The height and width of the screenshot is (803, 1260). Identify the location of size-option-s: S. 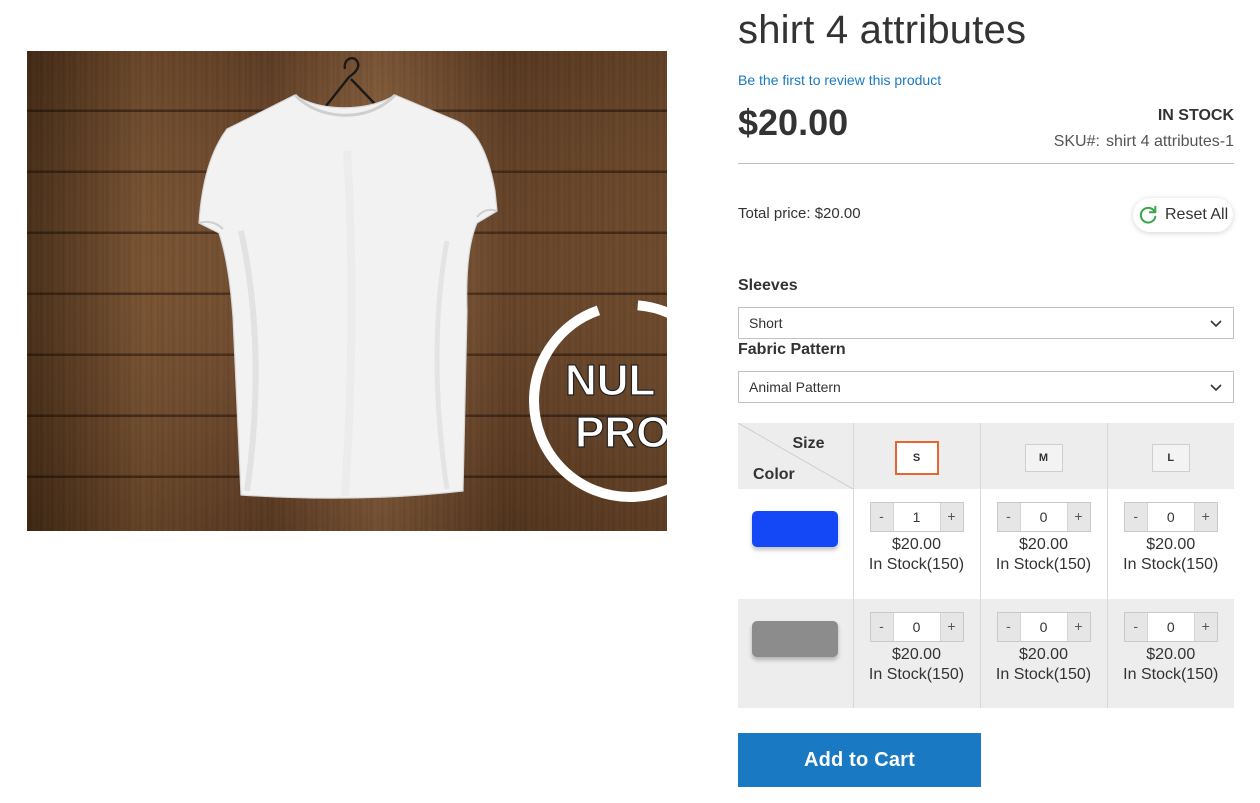
(916, 458).